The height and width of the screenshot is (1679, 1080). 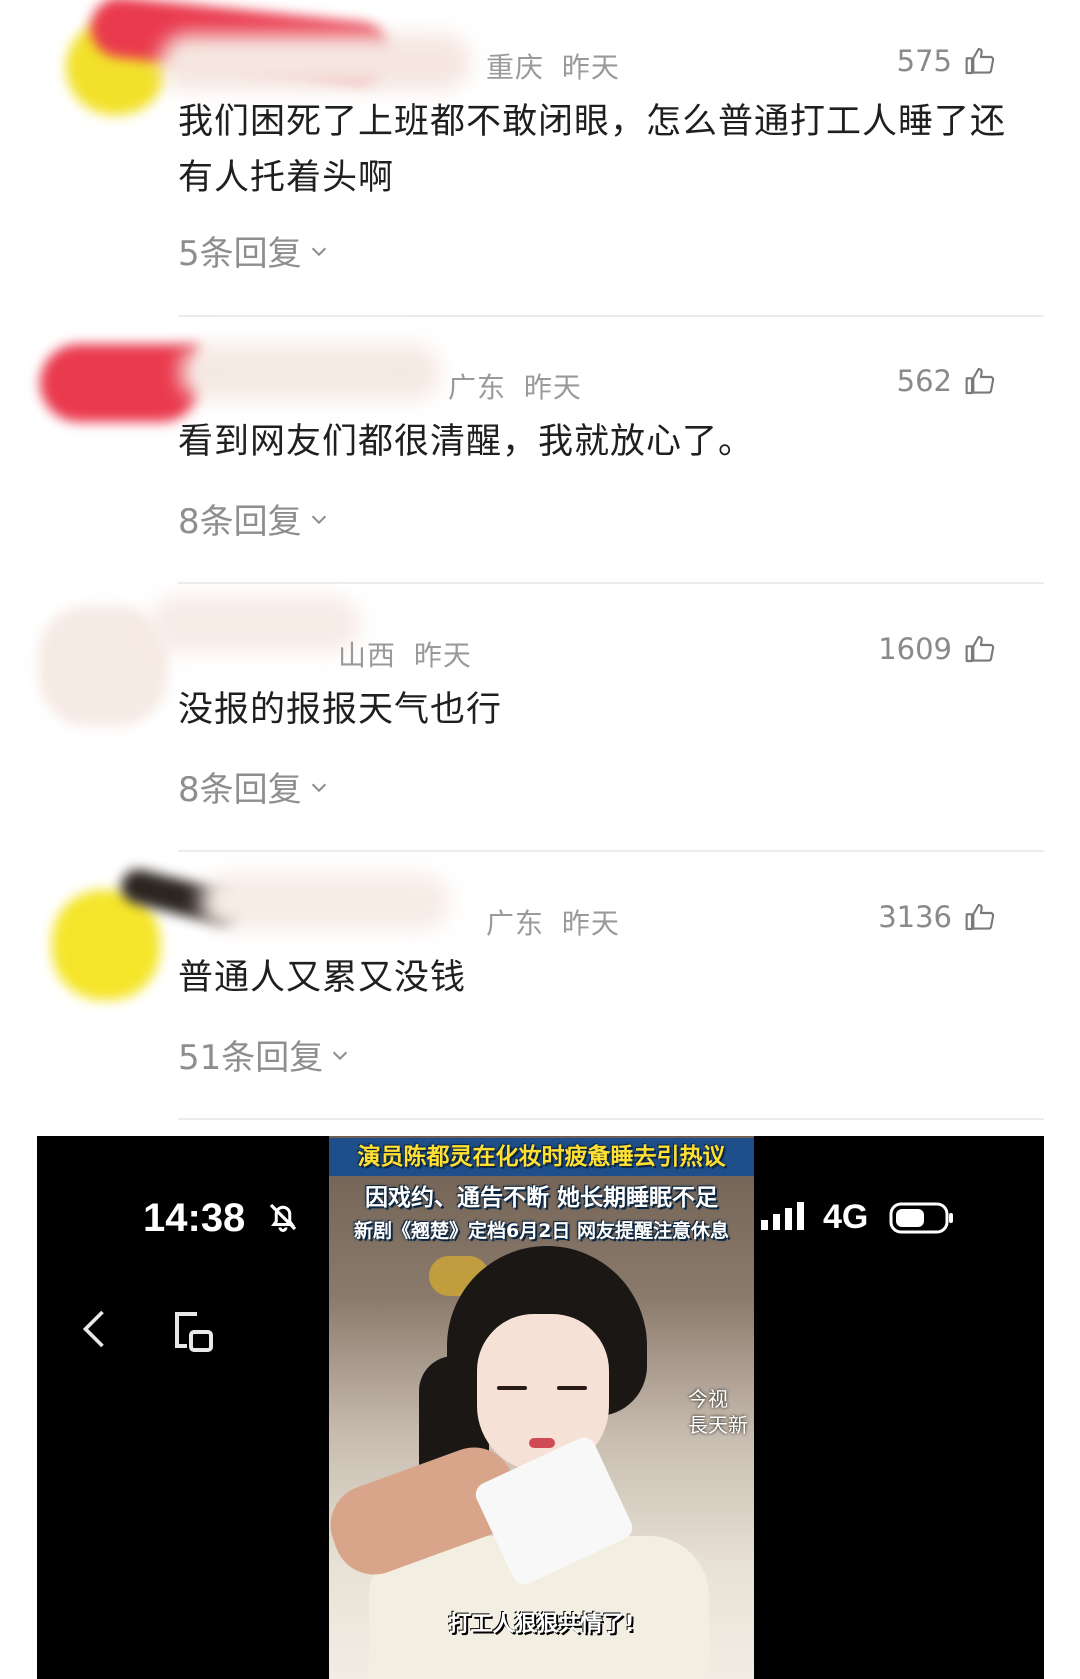 What do you see at coordinates (846, 1217) in the screenshot?
I see `network-label: 4G` at bounding box center [846, 1217].